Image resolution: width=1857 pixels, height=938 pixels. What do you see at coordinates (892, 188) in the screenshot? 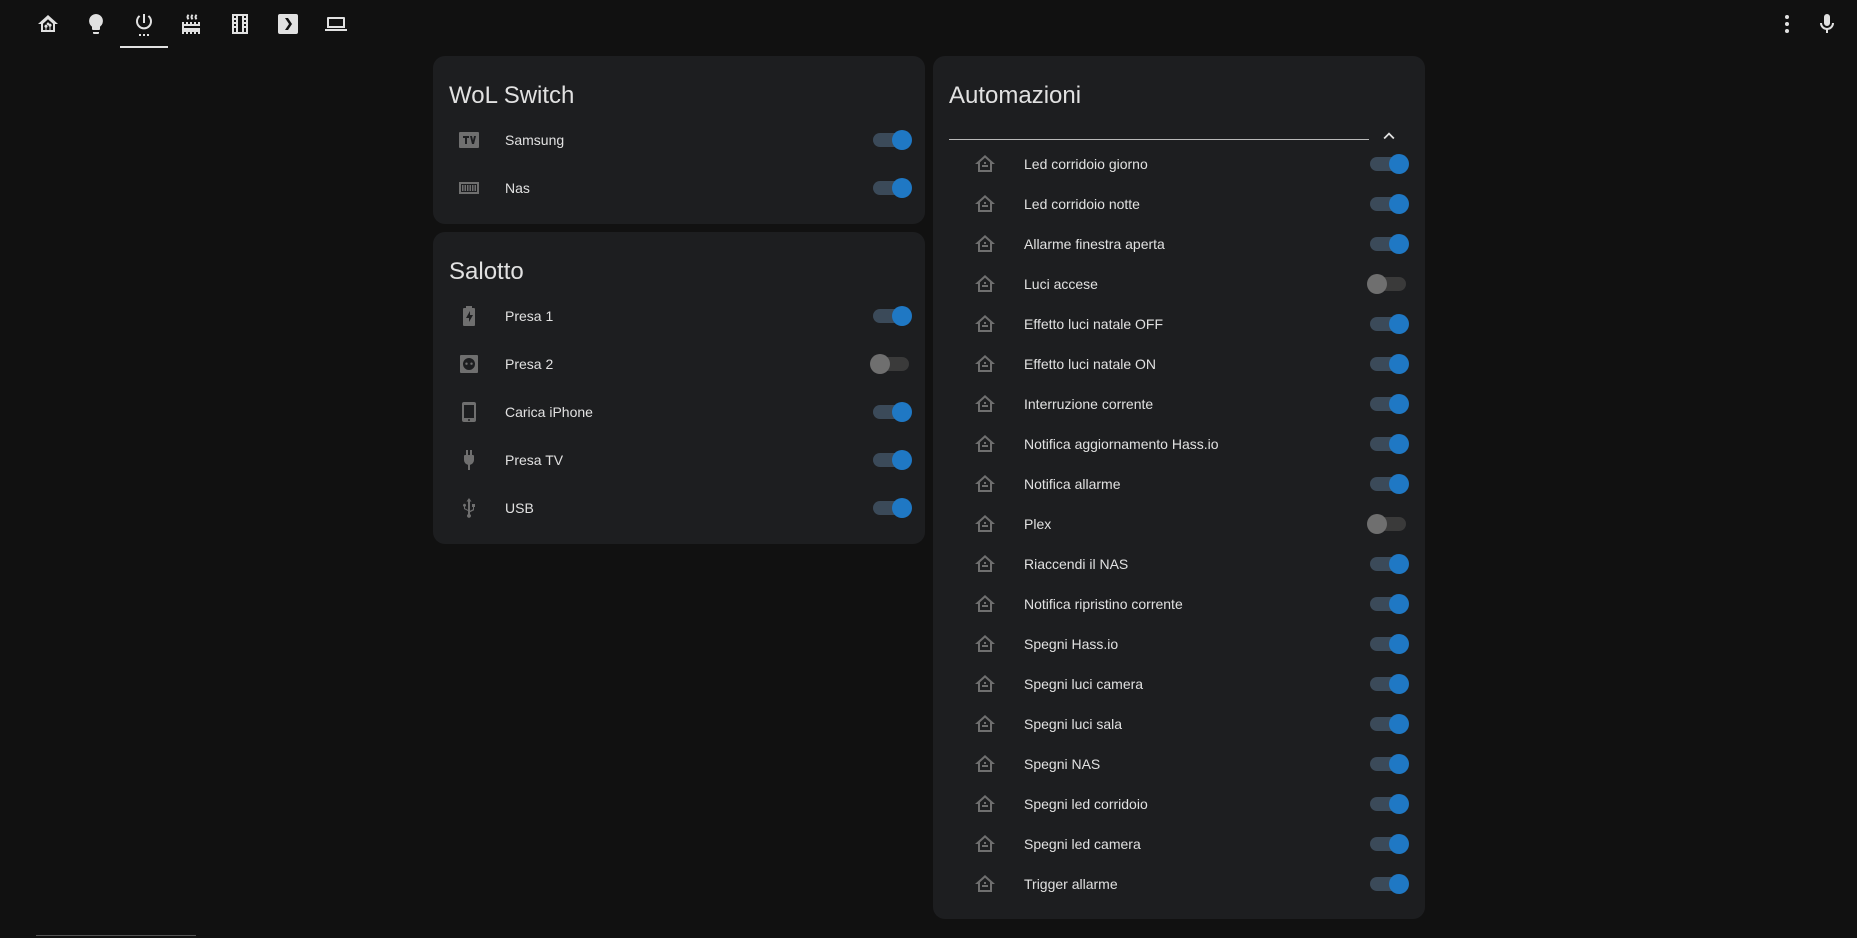
I see `nas-toggle` at bounding box center [892, 188].